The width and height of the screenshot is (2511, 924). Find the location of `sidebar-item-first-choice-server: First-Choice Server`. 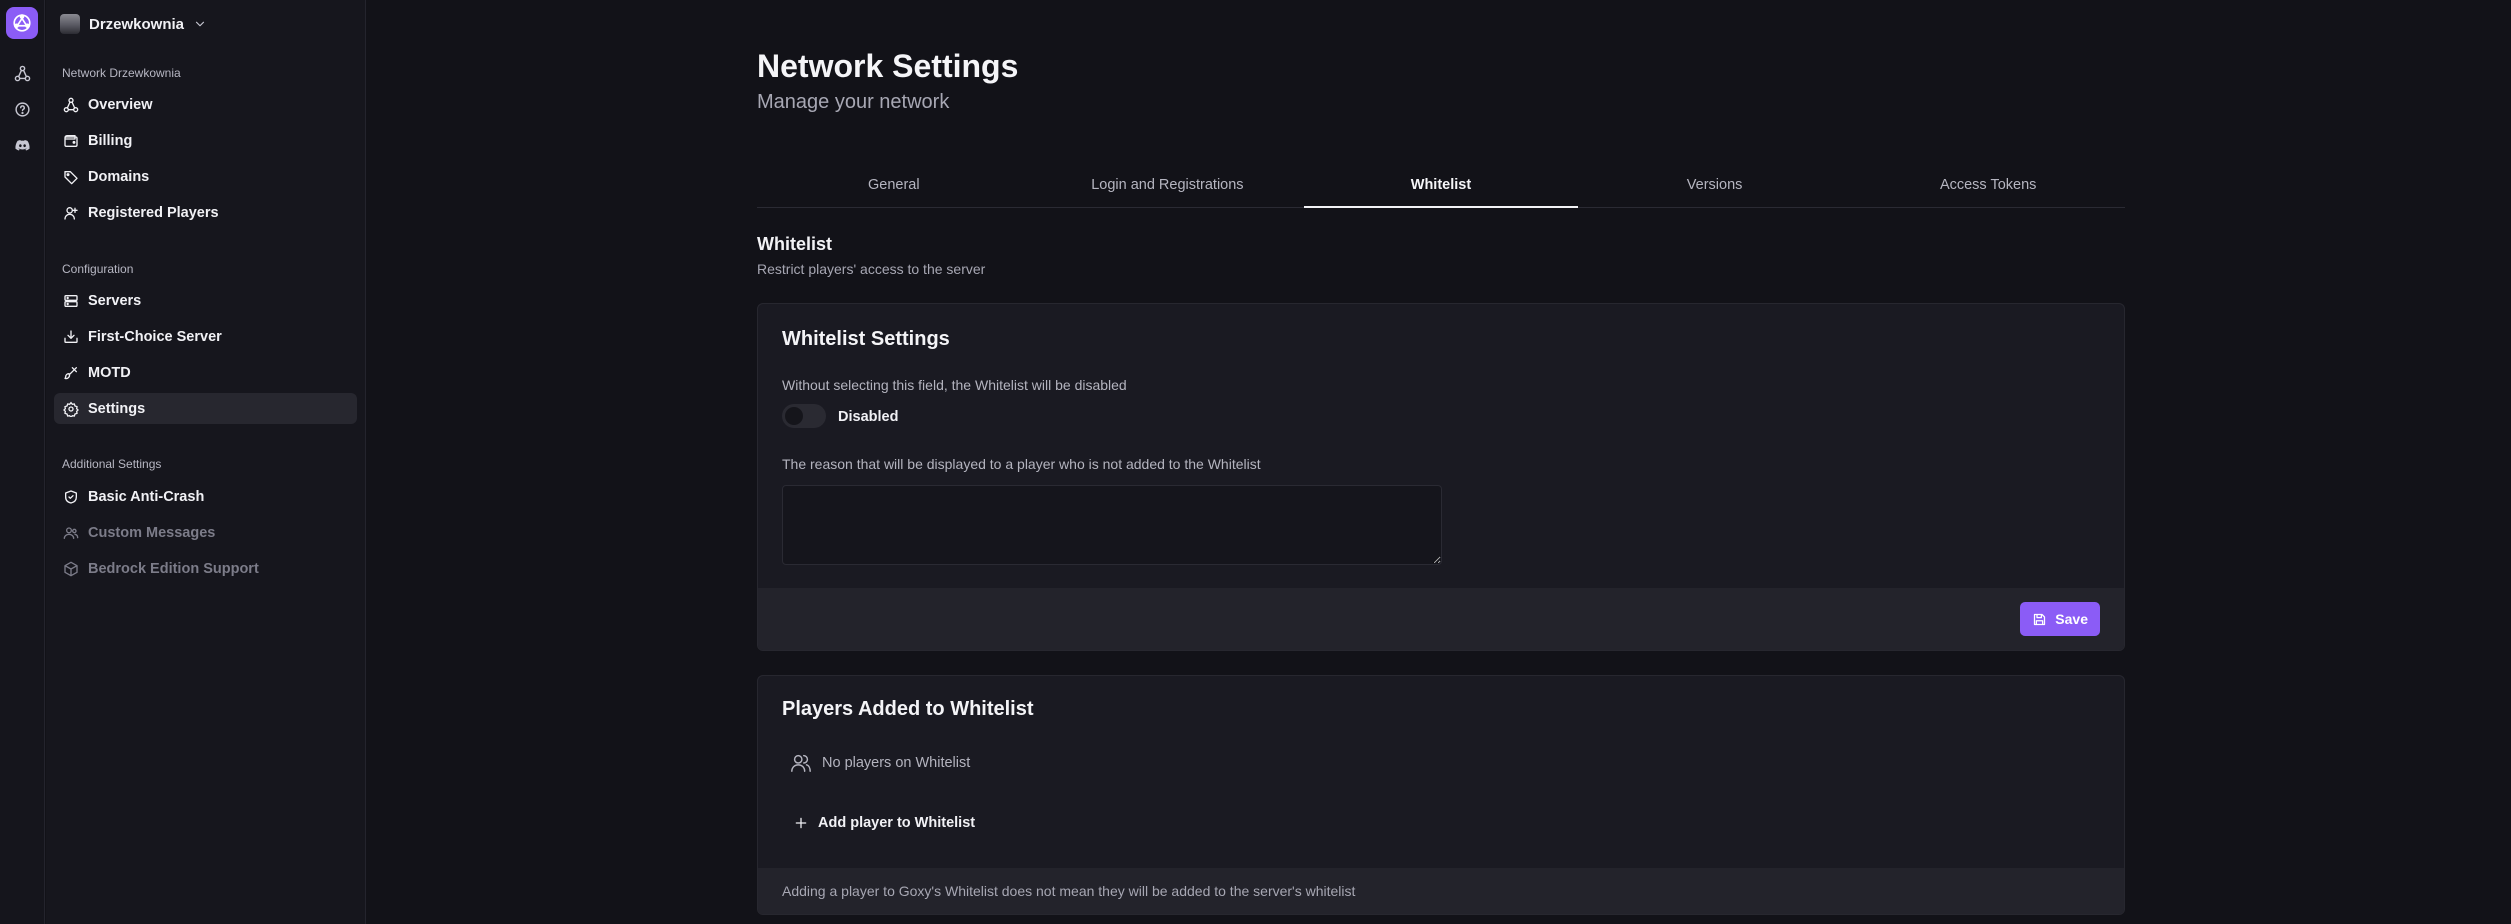

sidebar-item-first-choice-server: First-Choice Server is located at coordinates (205, 336).